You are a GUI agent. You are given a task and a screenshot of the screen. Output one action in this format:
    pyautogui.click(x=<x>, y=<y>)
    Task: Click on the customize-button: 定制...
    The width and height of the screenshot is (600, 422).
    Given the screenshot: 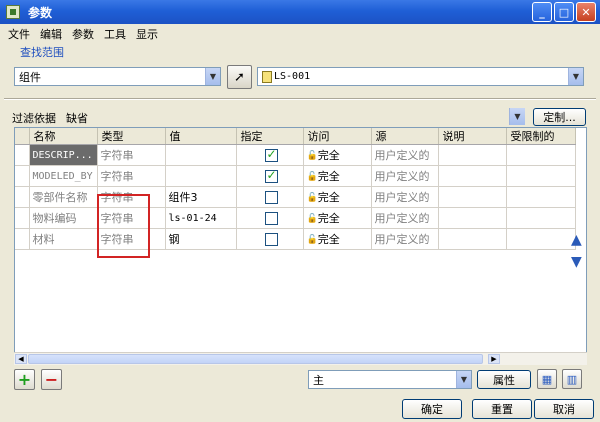 What is the action you would take?
    pyautogui.click(x=559, y=117)
    